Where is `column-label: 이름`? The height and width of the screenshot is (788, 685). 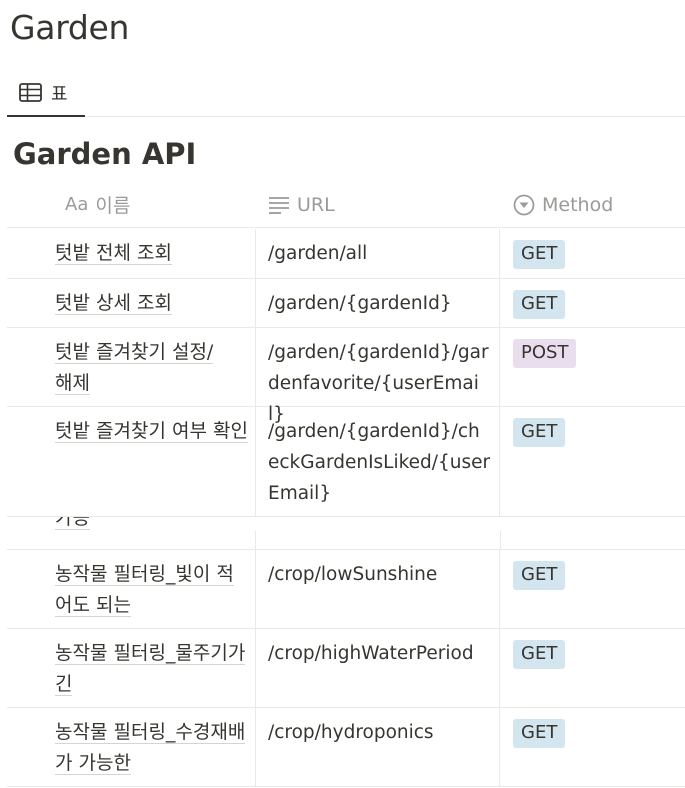 column-label: 이름 is located at coordinates (113, 206).